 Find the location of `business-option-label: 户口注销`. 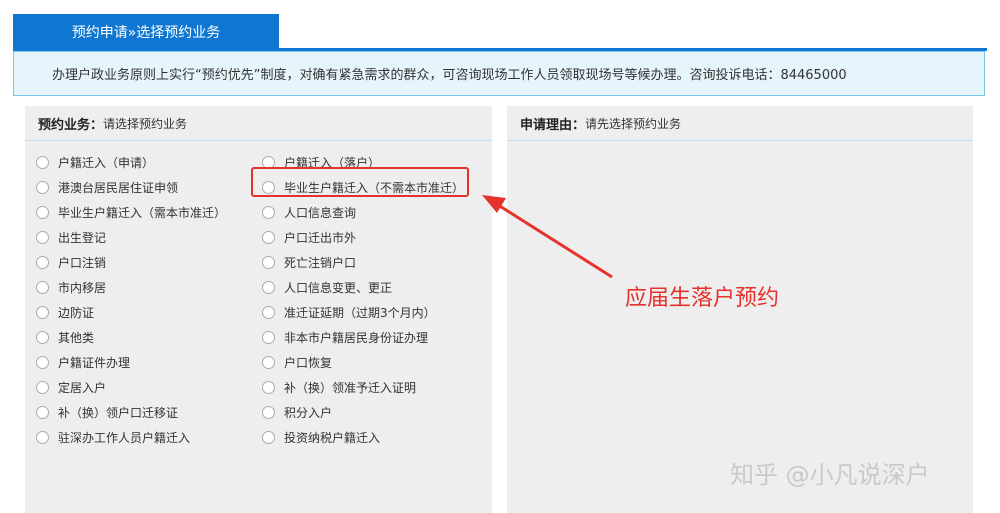

business-option-label: 户口注销 is located at coordinates (82, 263).